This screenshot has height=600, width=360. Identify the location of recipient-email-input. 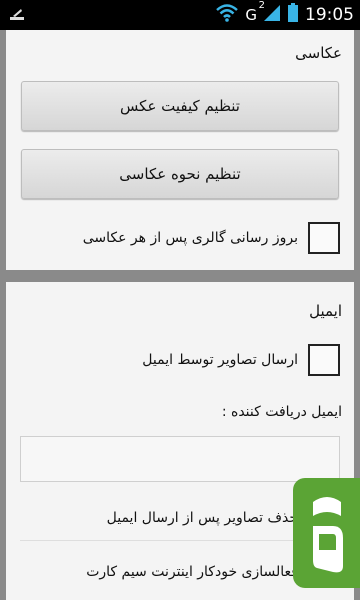
(180, 459).